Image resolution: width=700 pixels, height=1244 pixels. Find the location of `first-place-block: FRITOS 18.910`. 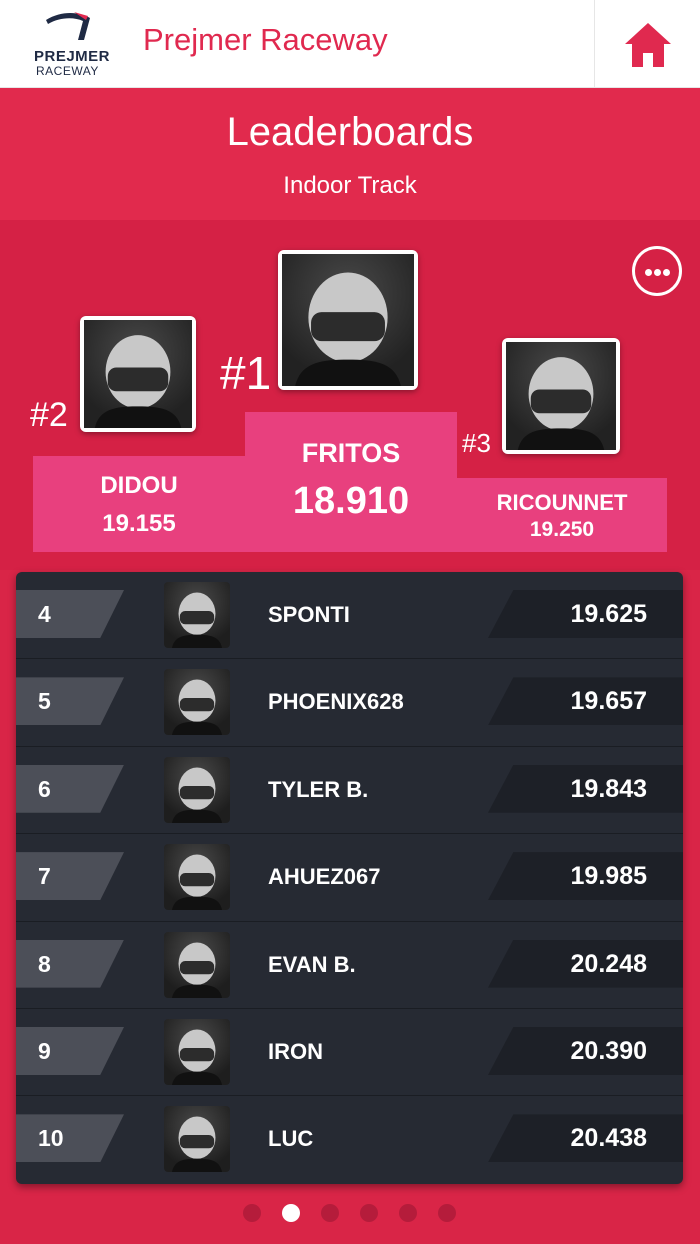

first-place-block: FRITOS 18.910 is located at coordinates (351, 482).